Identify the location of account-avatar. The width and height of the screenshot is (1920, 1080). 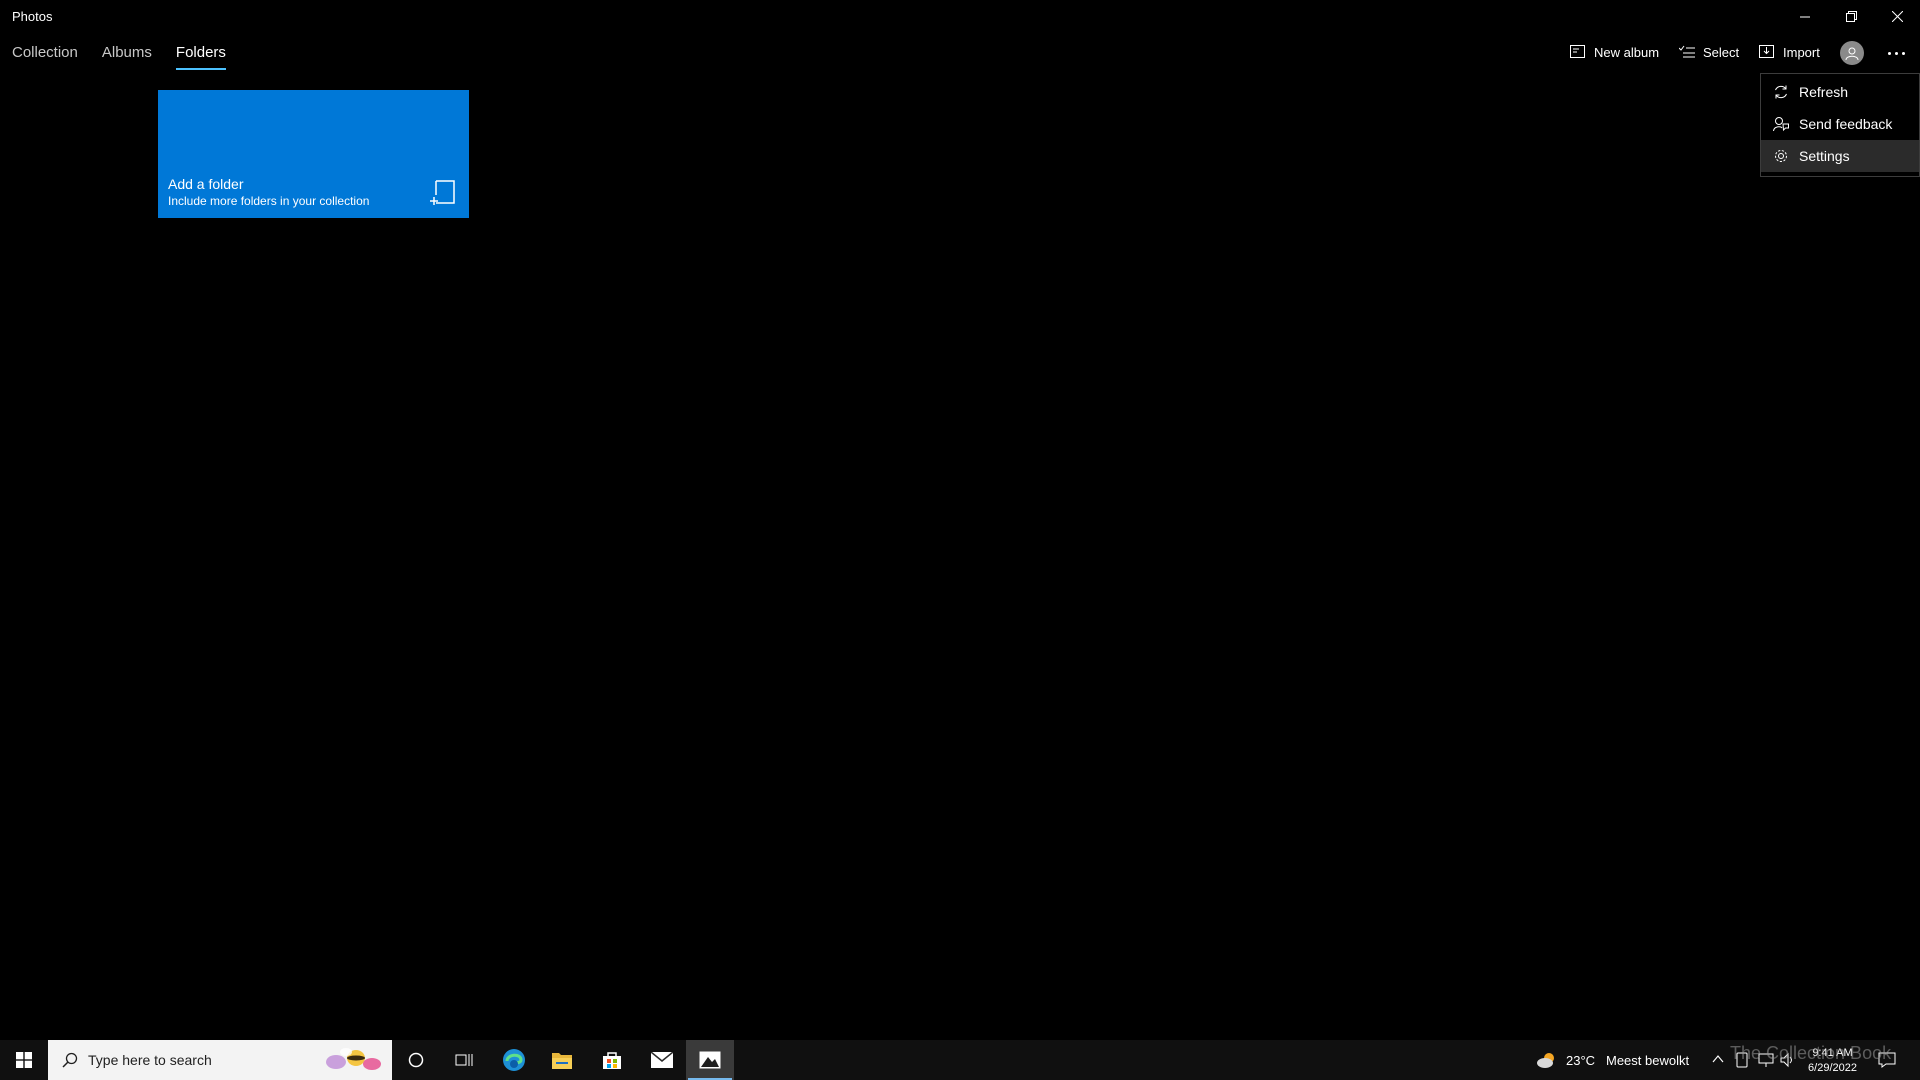
(1852, 53).